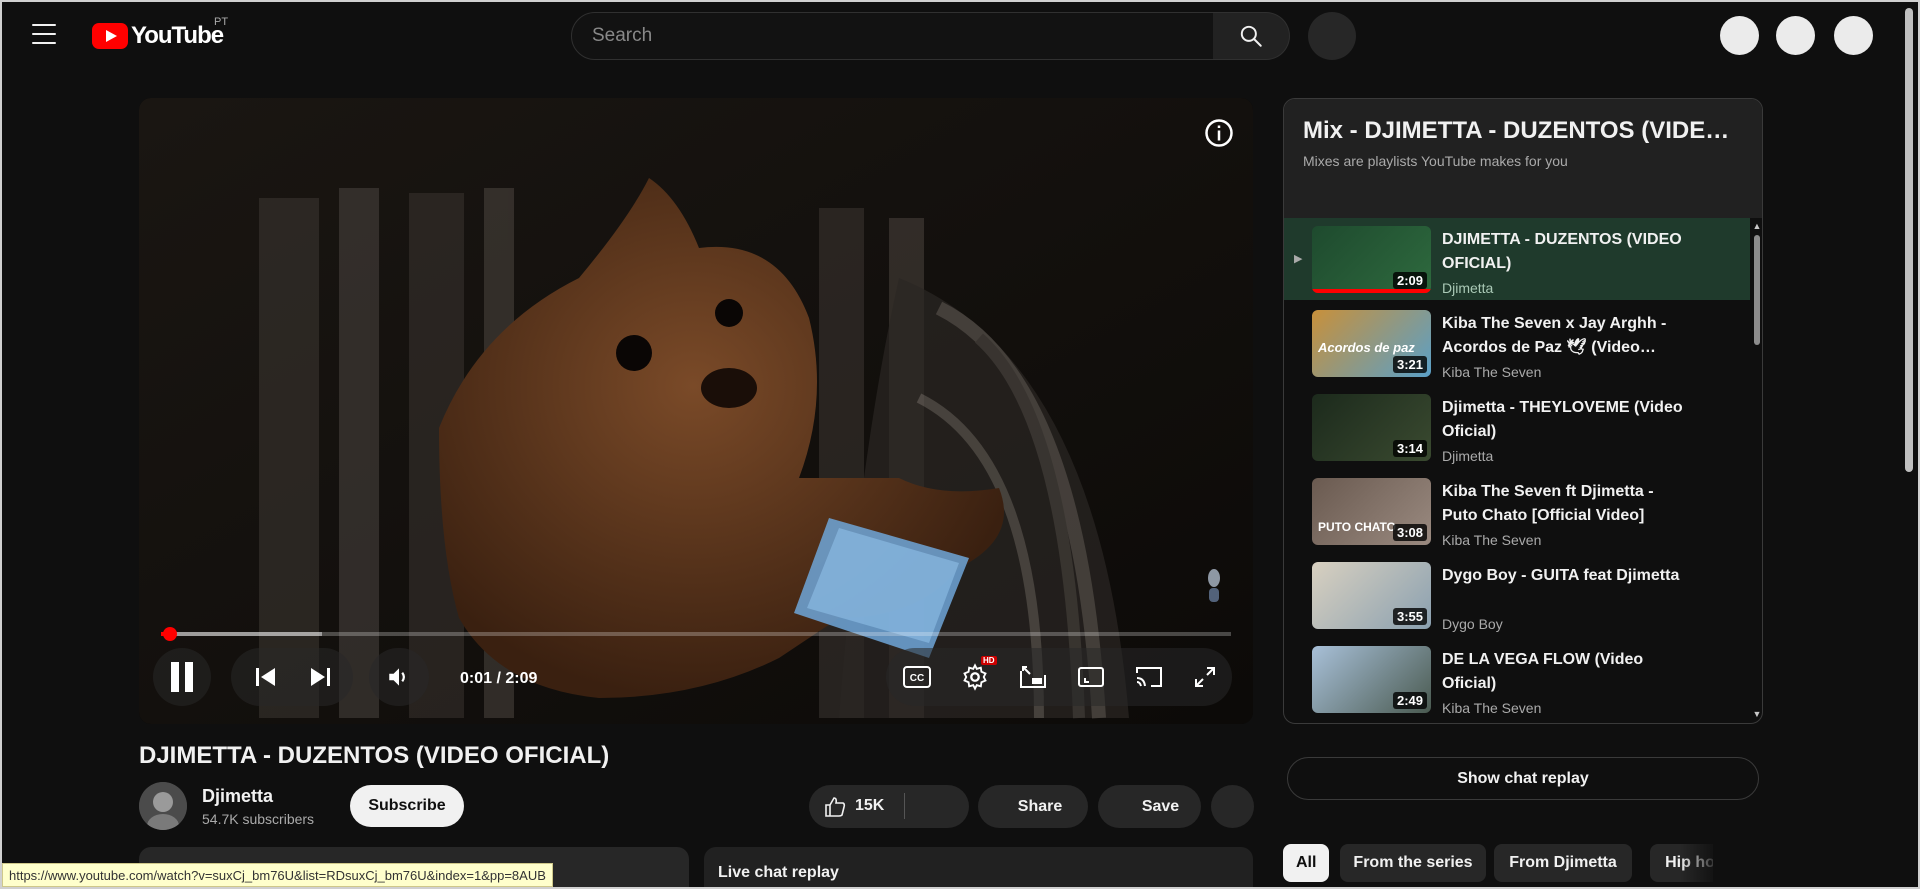  What do you see at coordinates (1409, 616) in the screenshot?
I see `duration-badge: 3:55` at bounding box center [1409, 616].